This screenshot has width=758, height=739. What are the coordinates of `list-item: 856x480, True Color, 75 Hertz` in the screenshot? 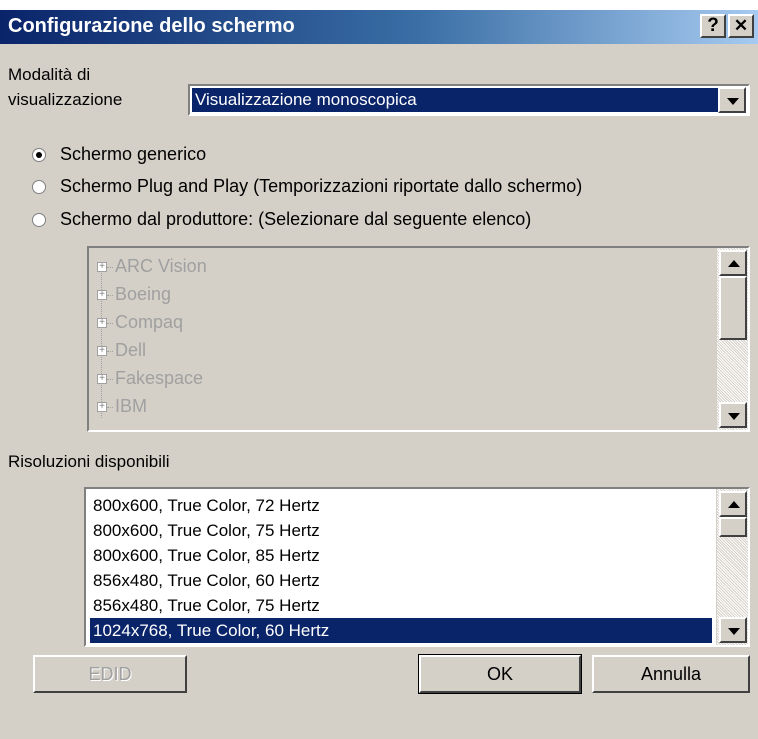 It's located at (401, 605).